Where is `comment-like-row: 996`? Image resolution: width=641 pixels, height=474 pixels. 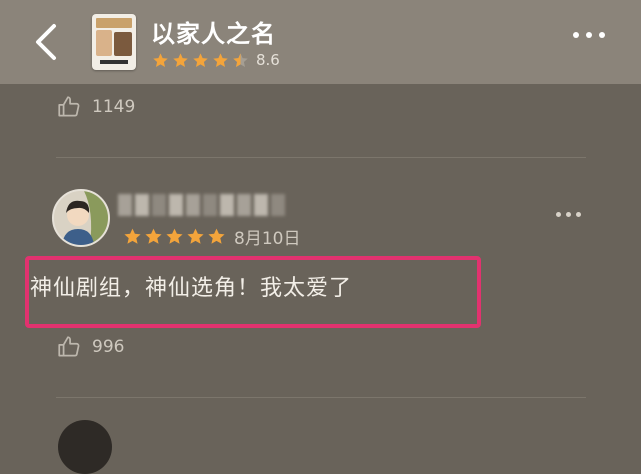 comment-like-row: 996 is located at coordinates (90, 347).